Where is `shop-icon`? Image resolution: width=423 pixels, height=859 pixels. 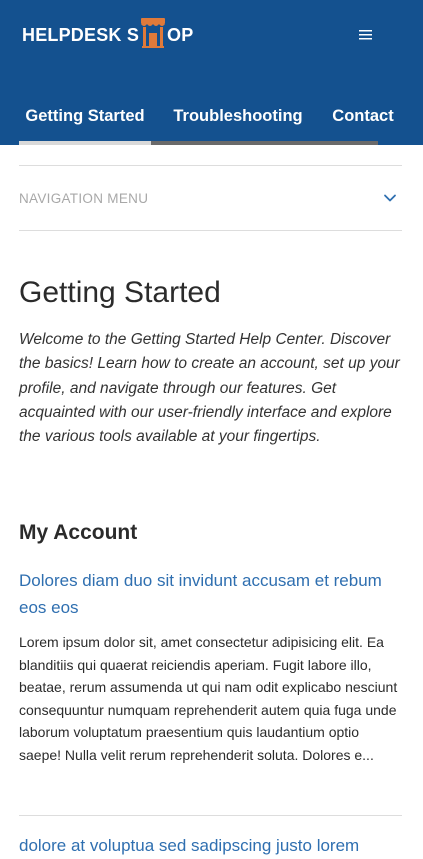 shop-icon is located at coordinates (153, 33).